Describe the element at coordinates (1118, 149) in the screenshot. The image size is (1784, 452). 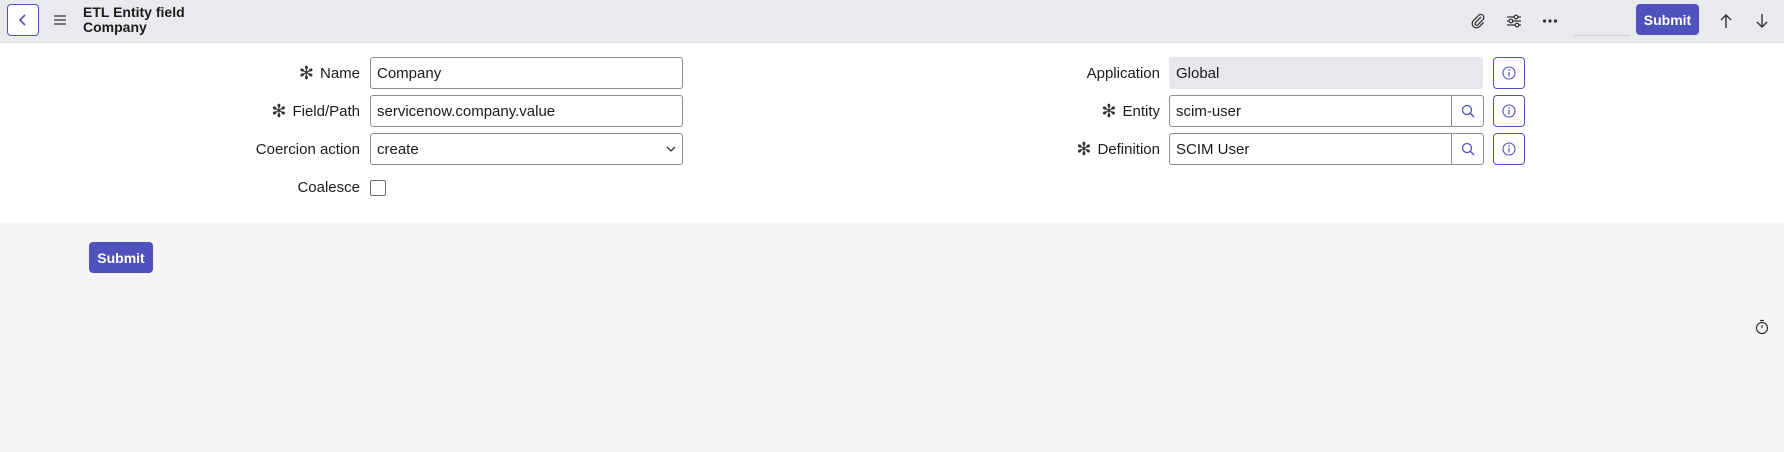
I see `definition-label: ✻ Definition` at that location.